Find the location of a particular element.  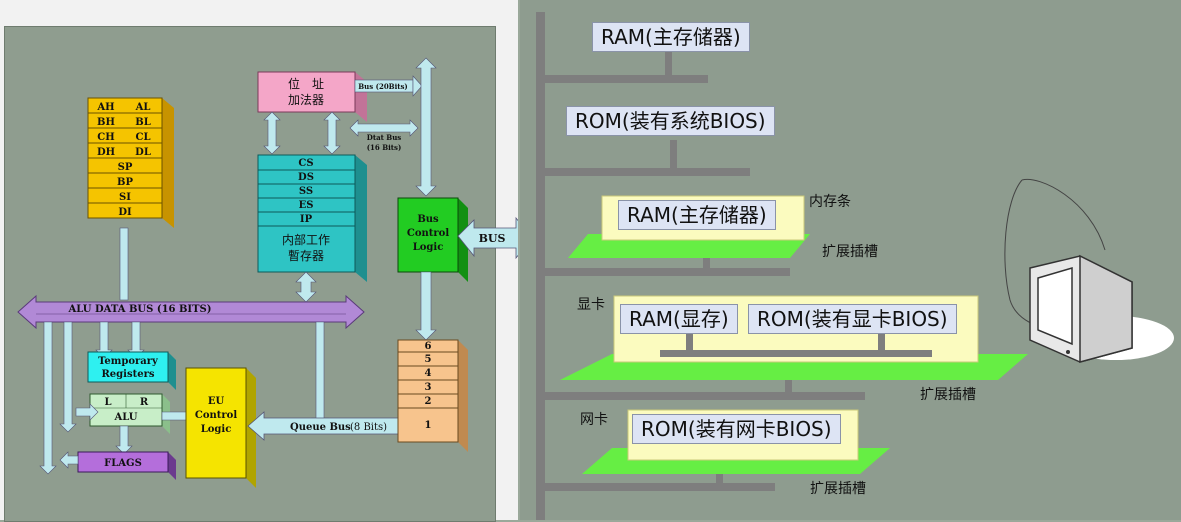

alu-label: ALU is located at coordinates (126, 417).